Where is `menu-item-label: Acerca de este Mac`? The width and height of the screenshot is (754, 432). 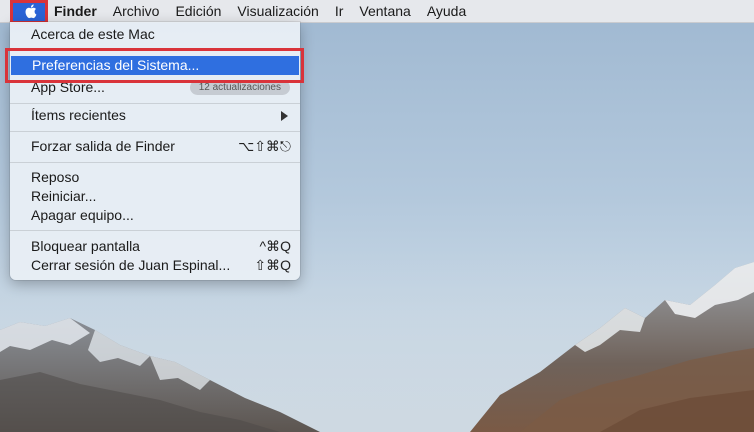 menu-item-label: Acerca de este Mac is located at coordinates (93, 34).